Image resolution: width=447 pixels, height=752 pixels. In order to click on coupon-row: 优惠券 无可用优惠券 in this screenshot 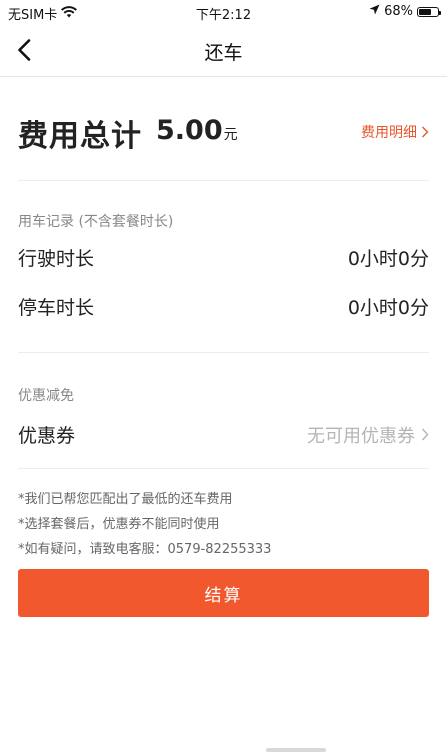, I will do `click(223, 434)`.